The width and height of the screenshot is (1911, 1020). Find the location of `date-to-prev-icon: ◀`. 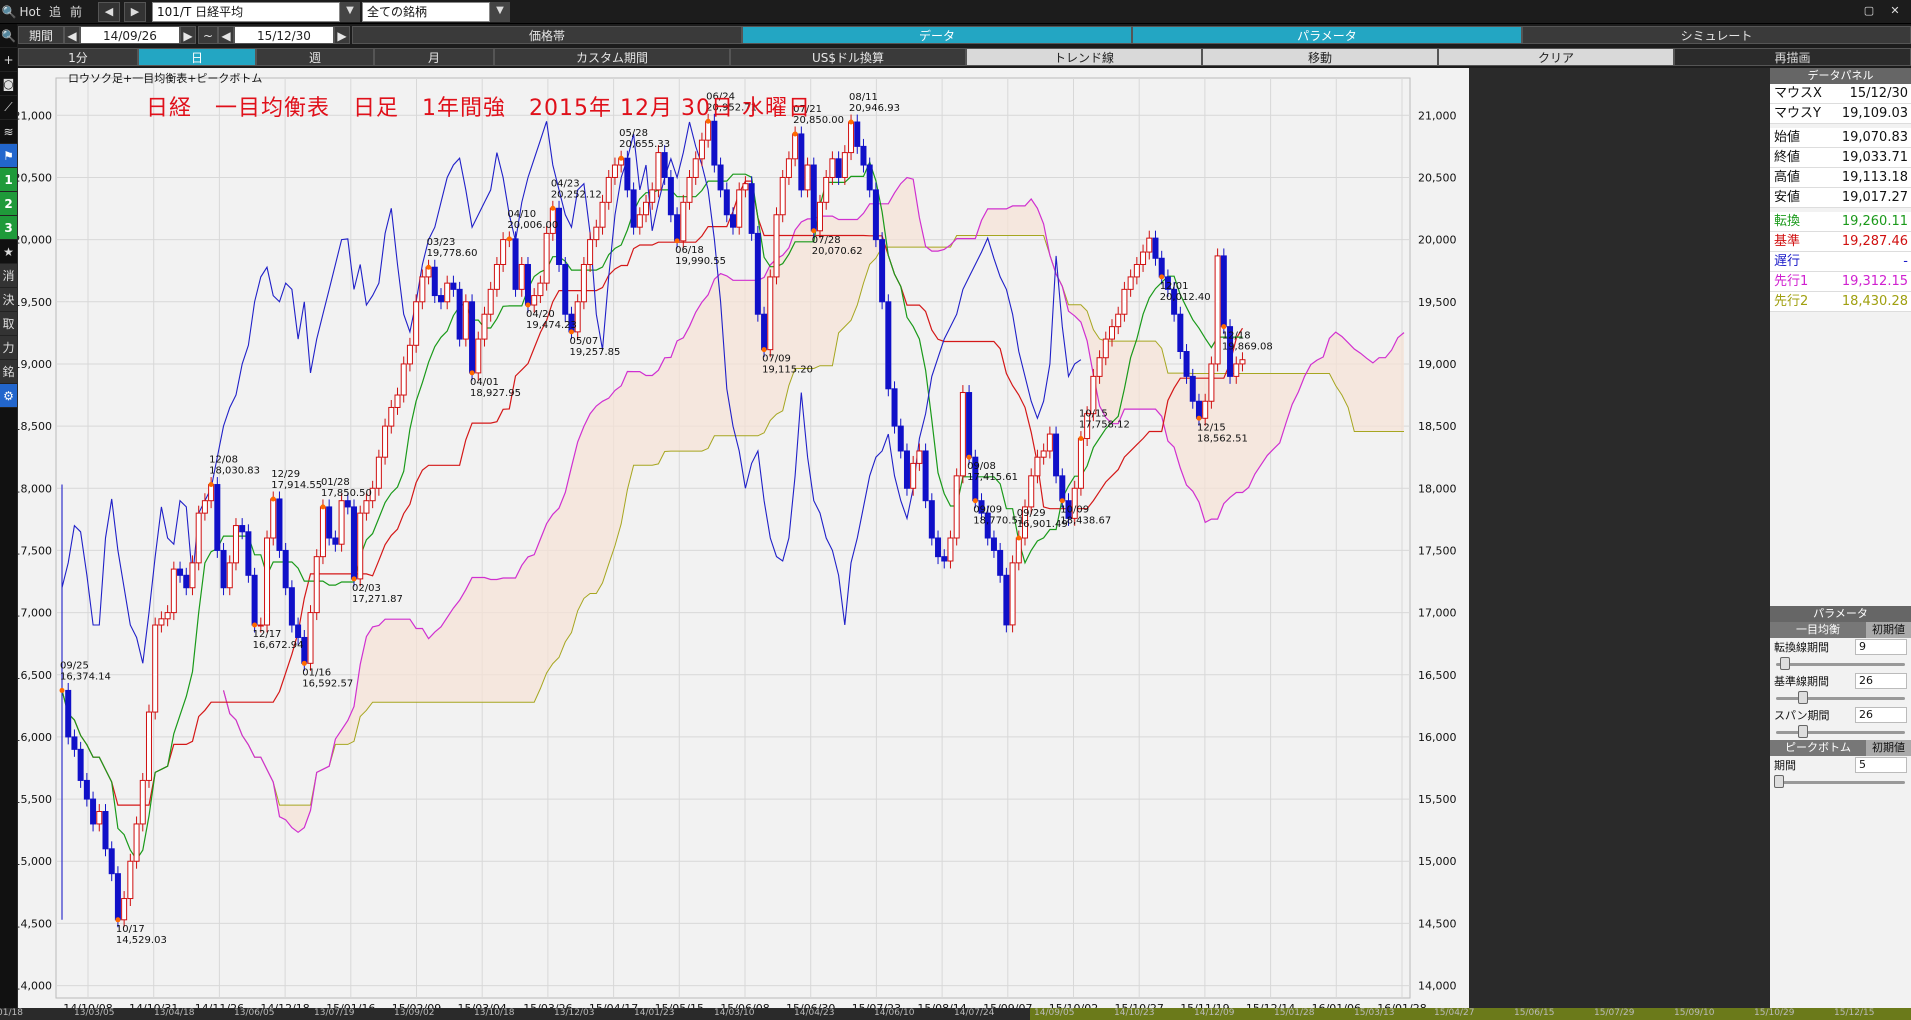

date-to-prev-icon: ◀ is located at coordinates (226, 35).